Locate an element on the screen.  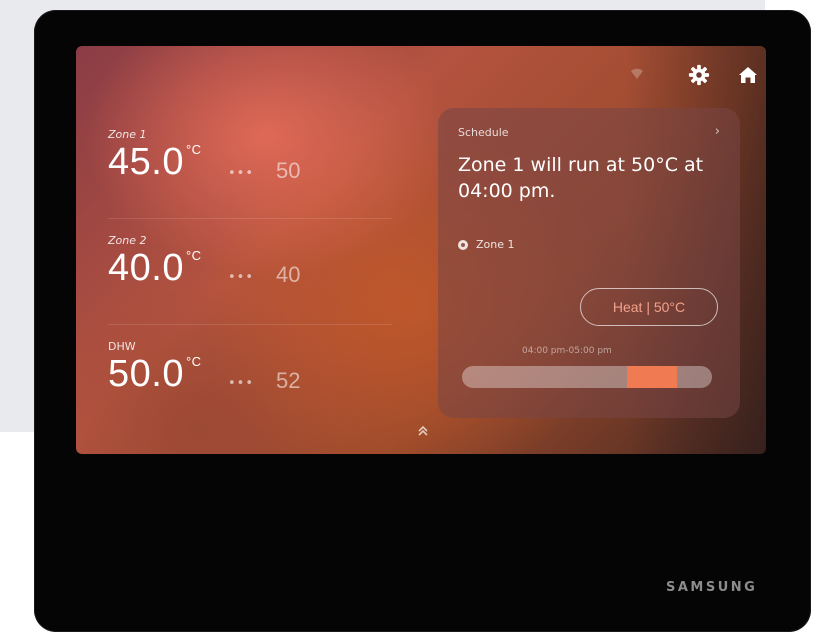
zone-label: Zone 1 is located at coordinates (127, 134).